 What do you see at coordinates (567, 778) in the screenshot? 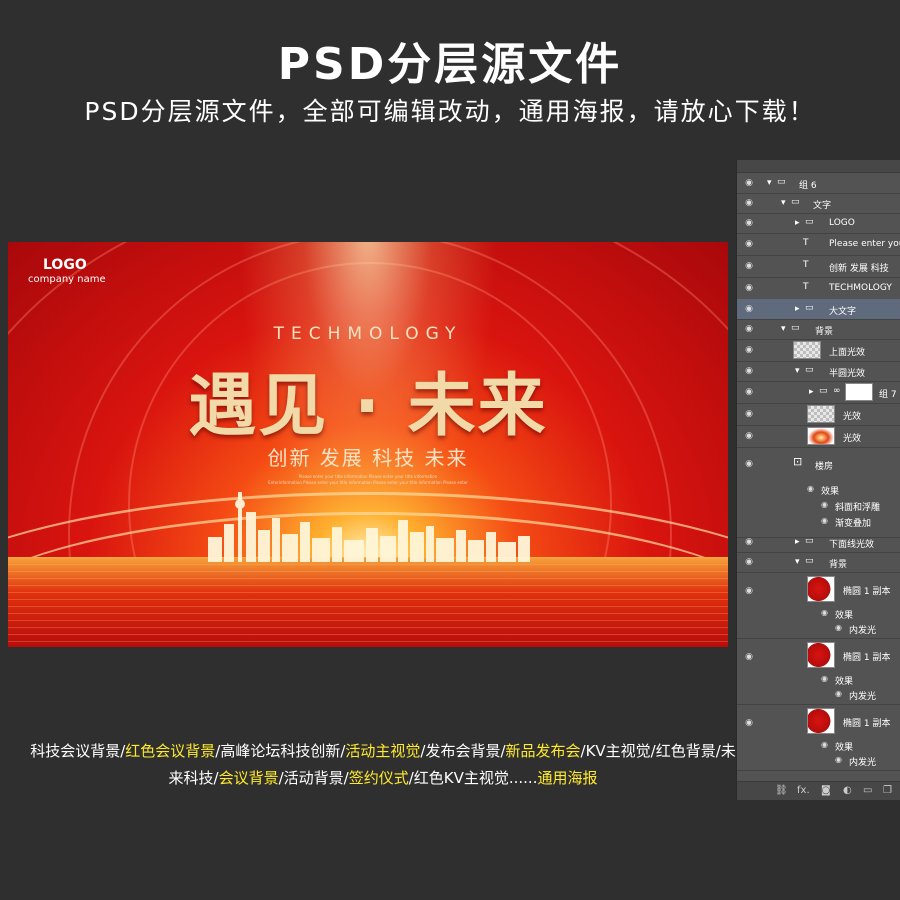
I see `caption-highlight: 通用海报` at bounding box center [567, 778].